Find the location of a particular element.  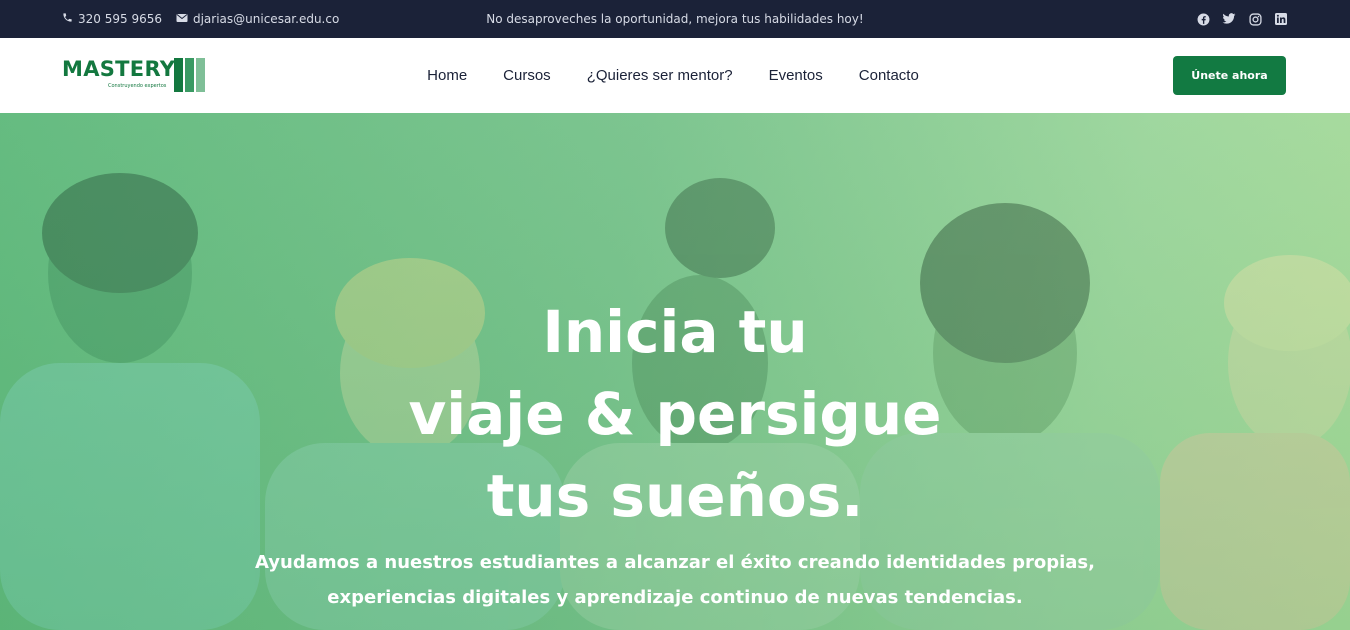

hero-title-line-2: viaje & persigue is located at coordinates (675, 414).